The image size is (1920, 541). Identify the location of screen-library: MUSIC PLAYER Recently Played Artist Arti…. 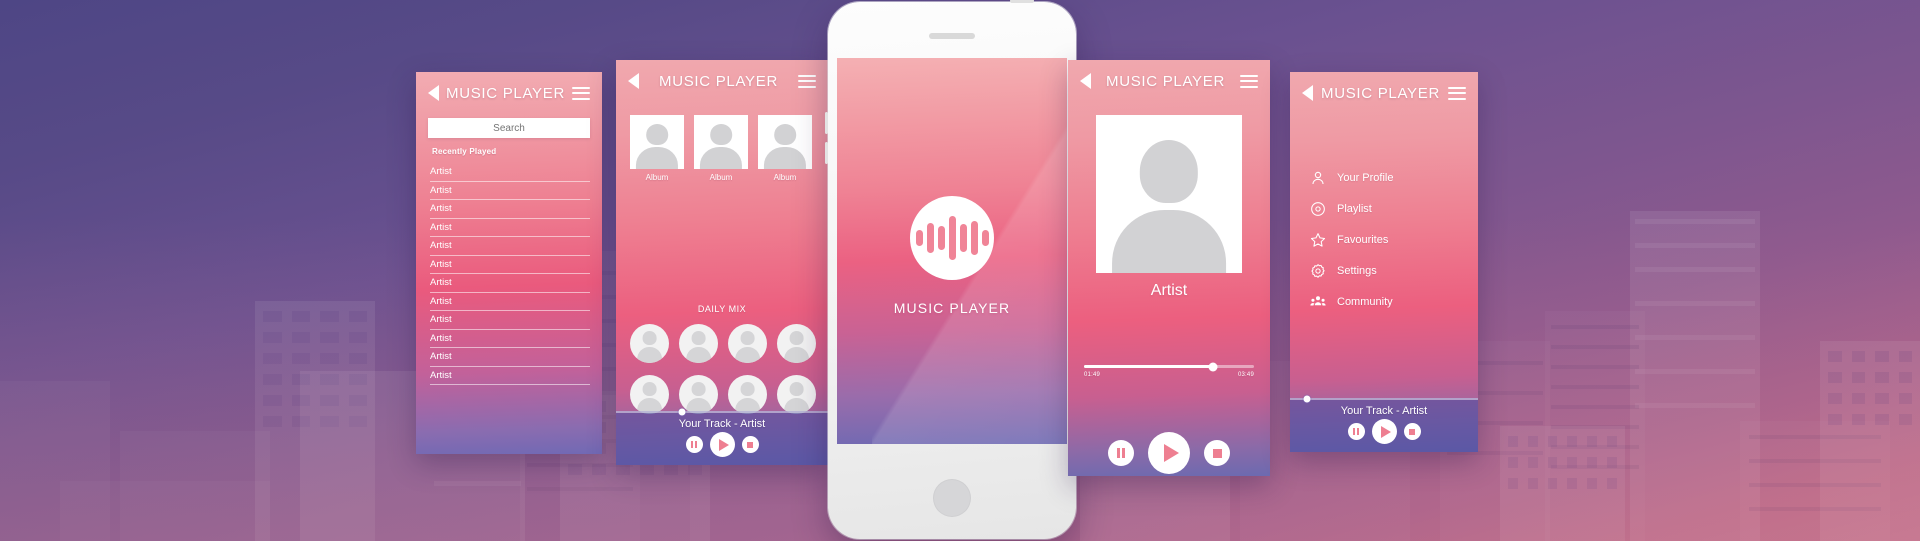
(509, 263).